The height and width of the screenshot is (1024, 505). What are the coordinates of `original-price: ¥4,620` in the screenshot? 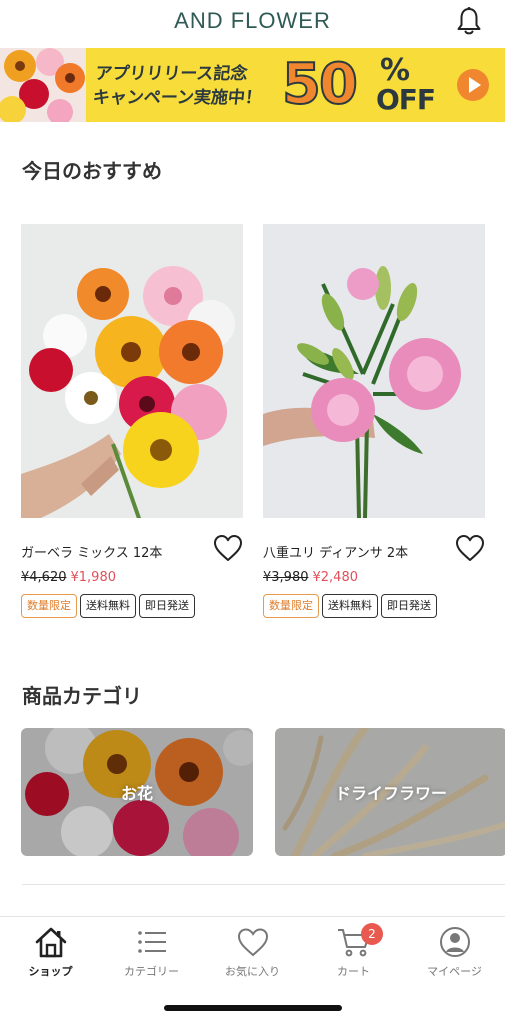 It's located at (44, 577).